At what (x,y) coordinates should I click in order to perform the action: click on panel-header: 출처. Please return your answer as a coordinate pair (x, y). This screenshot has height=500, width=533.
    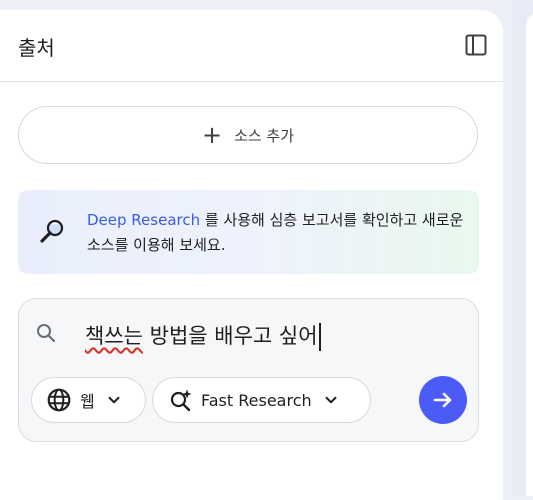
    Looking at the image, I should click on (251, 46).